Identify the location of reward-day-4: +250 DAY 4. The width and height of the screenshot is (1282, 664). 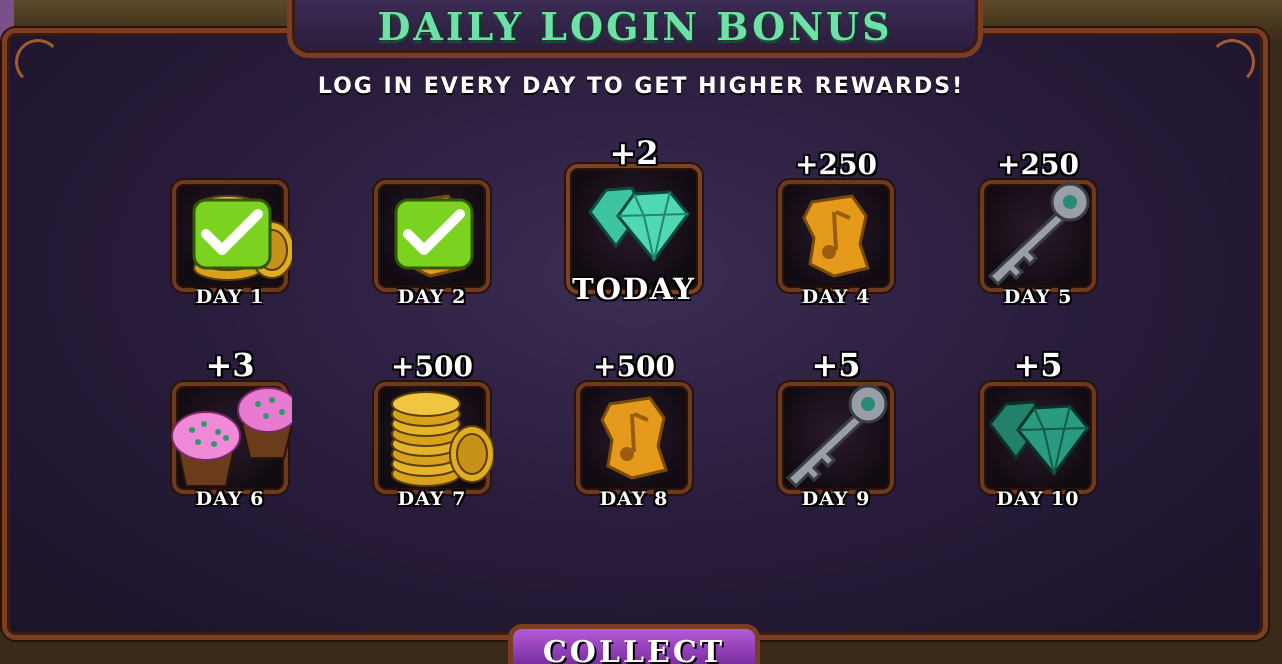
(836, 228).